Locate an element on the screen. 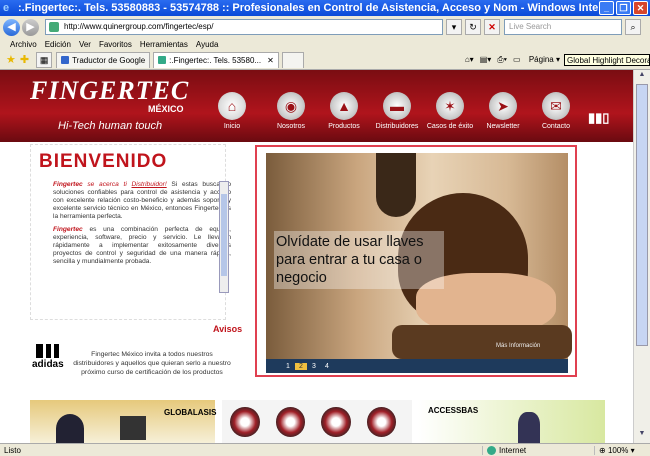  nav-label: Contacto is located at coordinates (556, 126).